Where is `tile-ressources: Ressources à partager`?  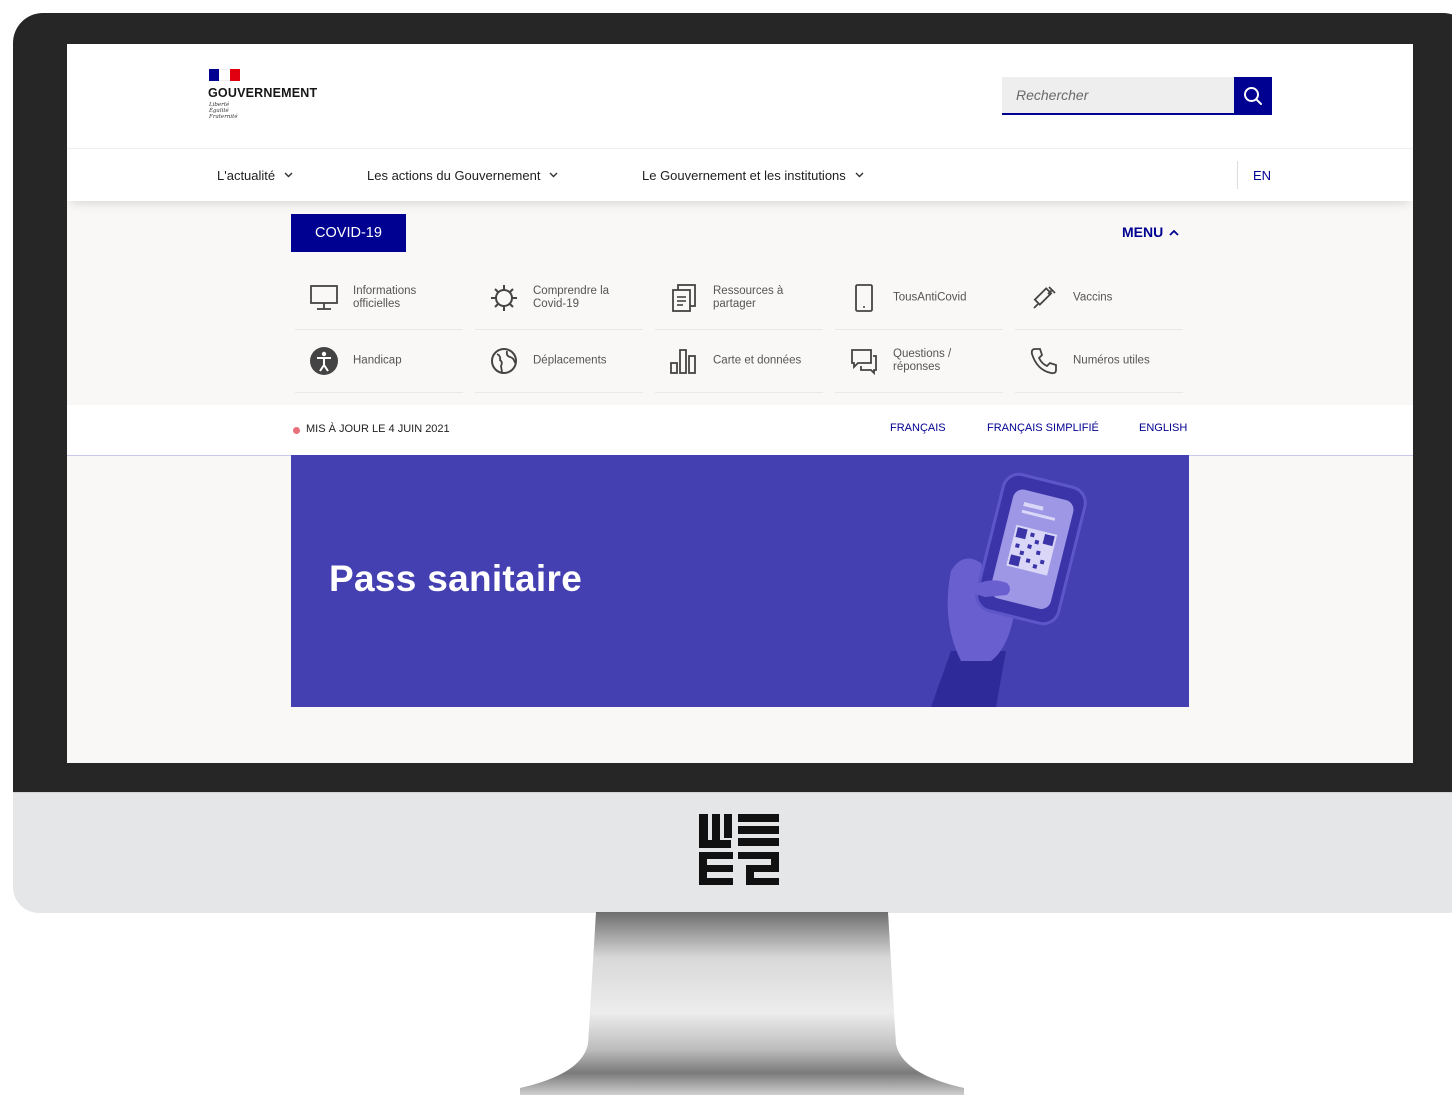
tile-ressources: Ressources à partager is located at coordinates (739, 298).